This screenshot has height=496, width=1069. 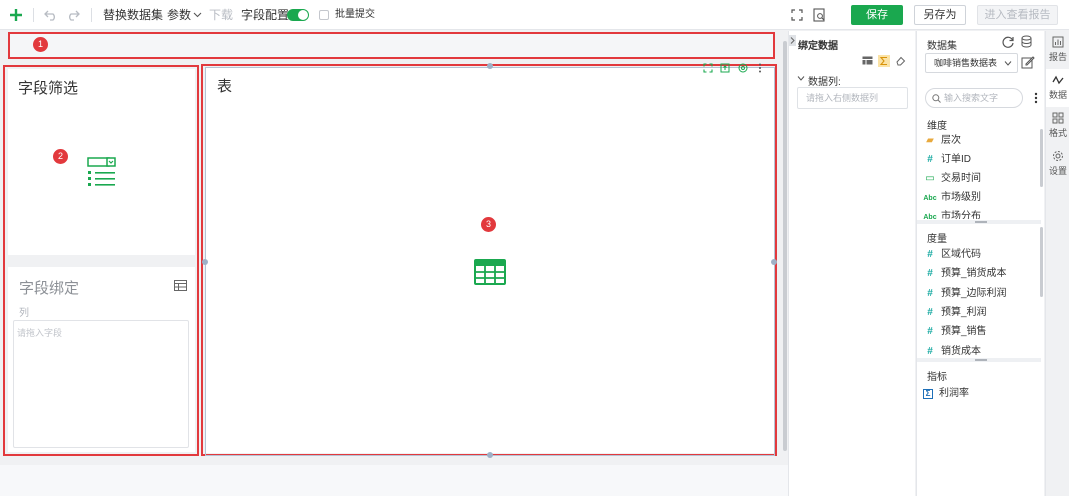 I want to click on field-drop-zone: 请拖入字段, so click(x=101, y=384).